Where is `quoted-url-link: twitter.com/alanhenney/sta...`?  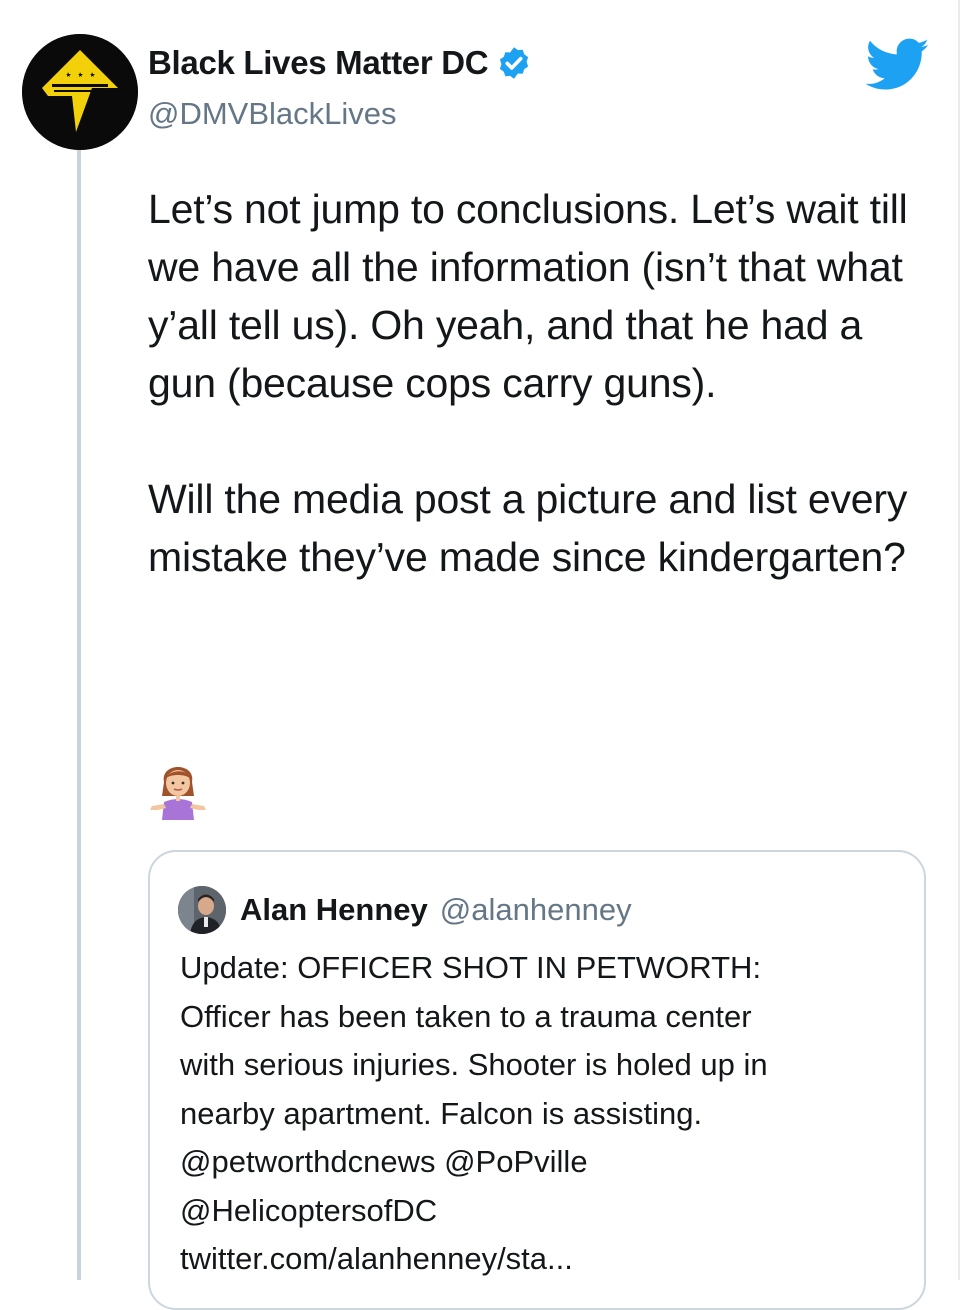 quoted-url-link: twitter.com/alanhenney/sta... is located at coordinates (545, 1259).